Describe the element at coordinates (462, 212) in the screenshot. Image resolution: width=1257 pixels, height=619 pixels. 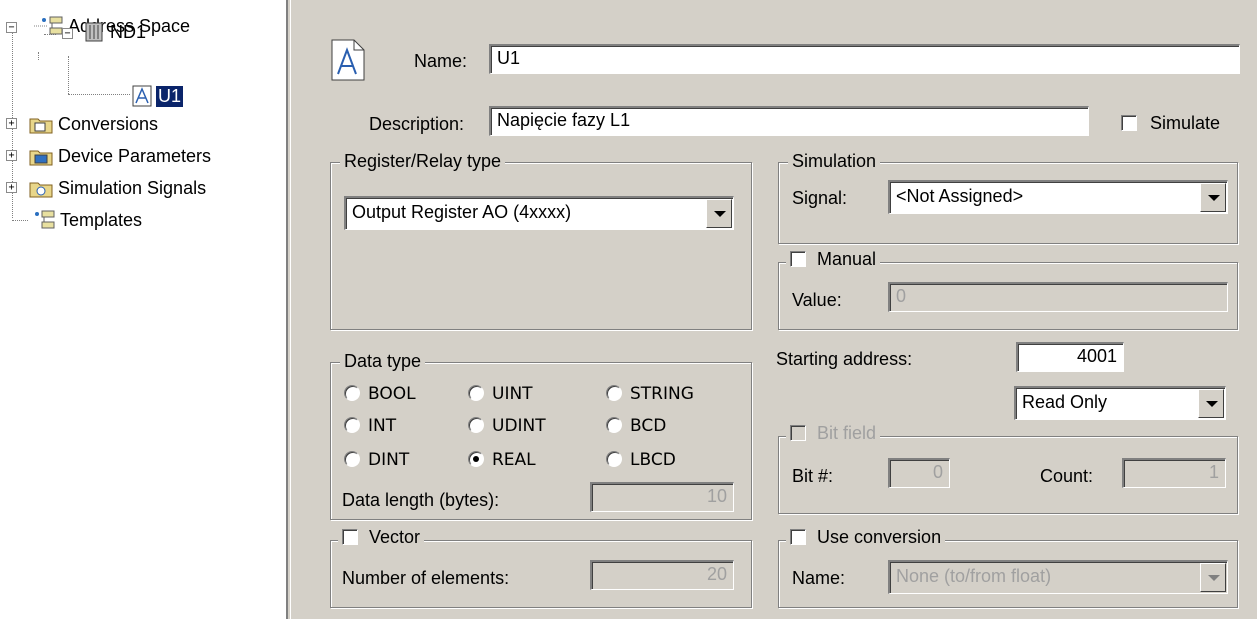
I see `register-type-value: Output Register AO (4xxxx)` at that location.